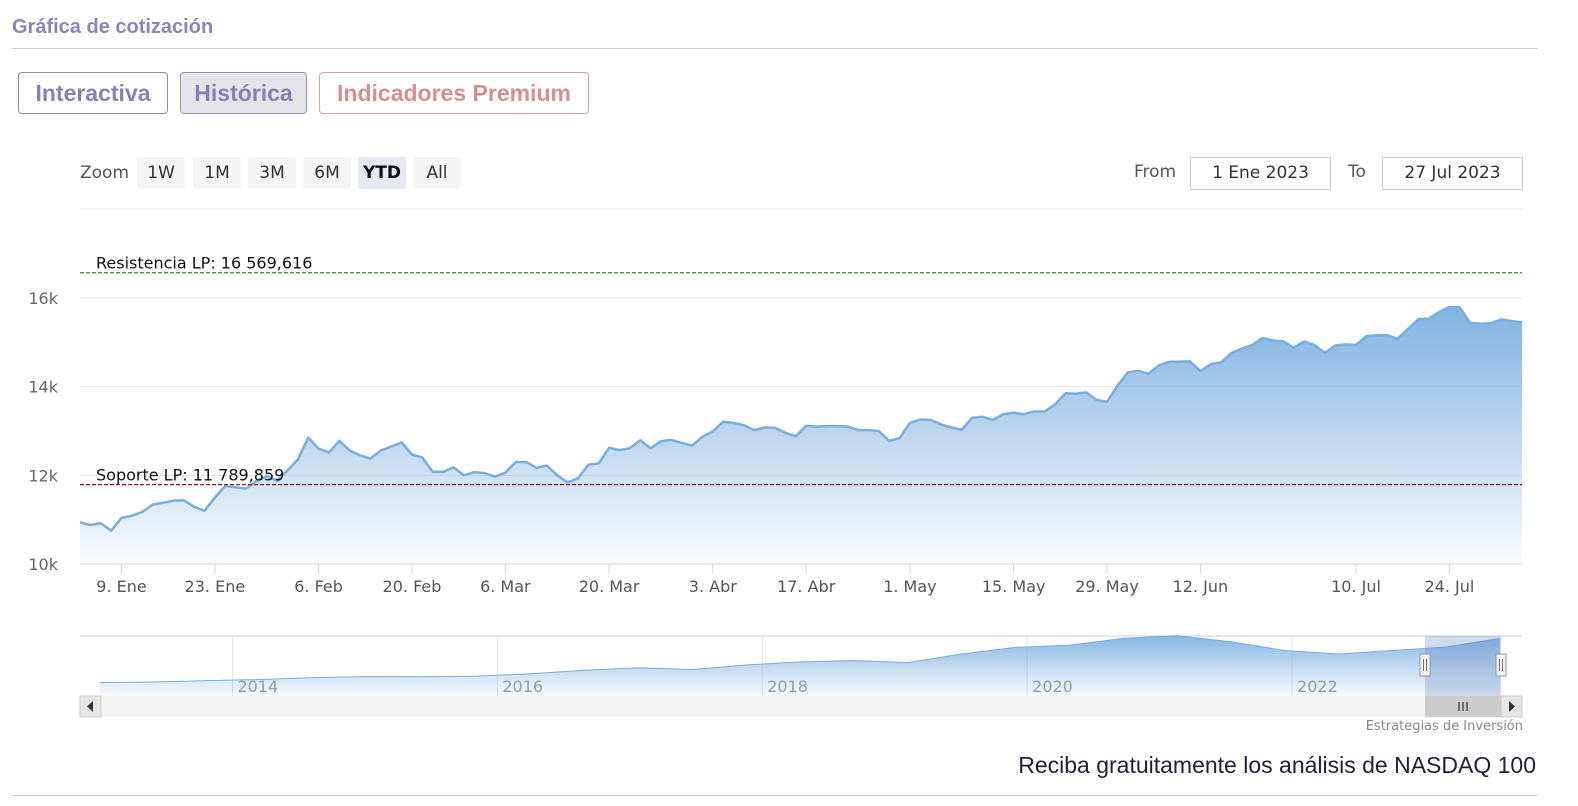  What do you see at coordinates (800, 659) in the screenshot?
I see `navigator-line` at bounding box center [800, 659].